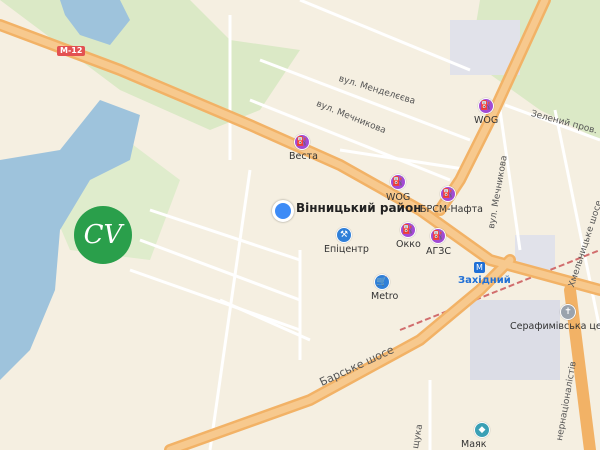 This screenshot has width=600, height=450. Describe the element at coordinates (479, 267) in the screenshot. I see `train-station-icon: M` at that location.